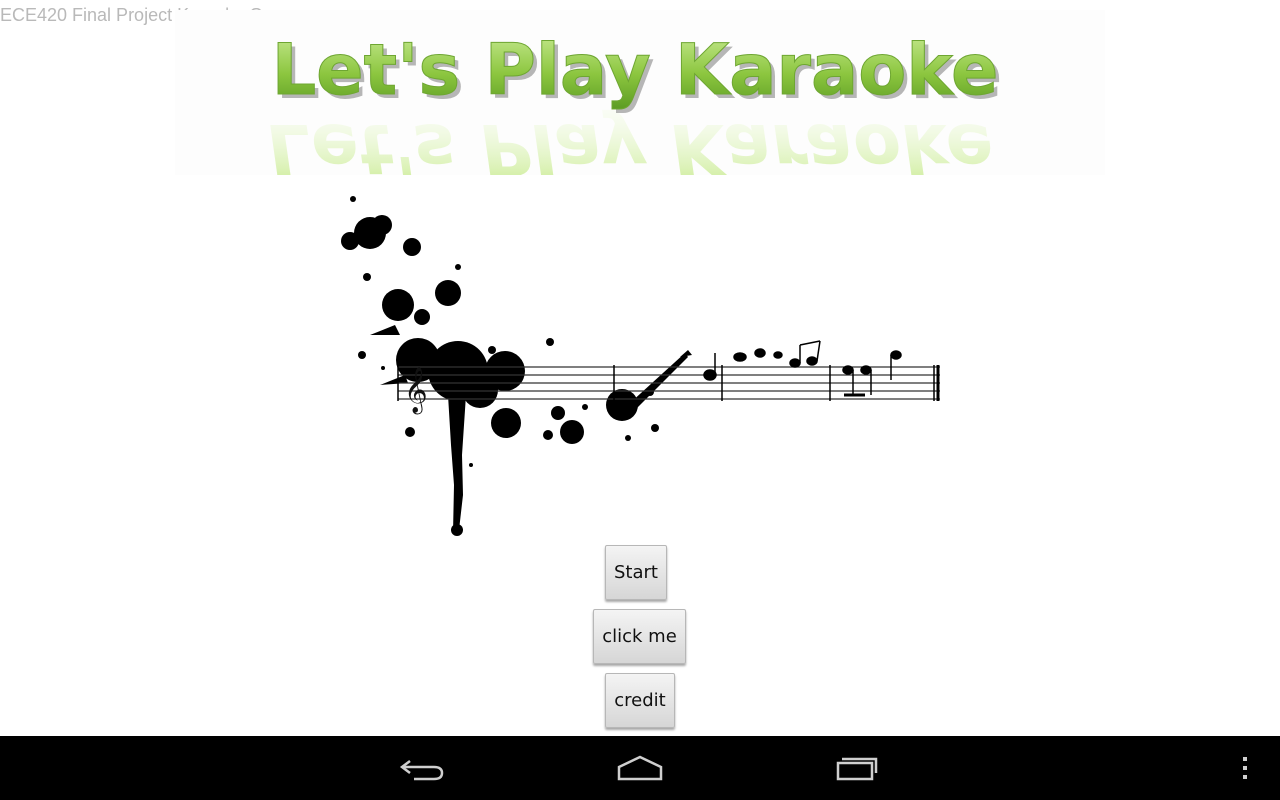 The image size is (1280, 800). Describe the element at coordinates (635, 70) in the screenshot. I see `banner-title: Let's Play Karaoke` at that location.